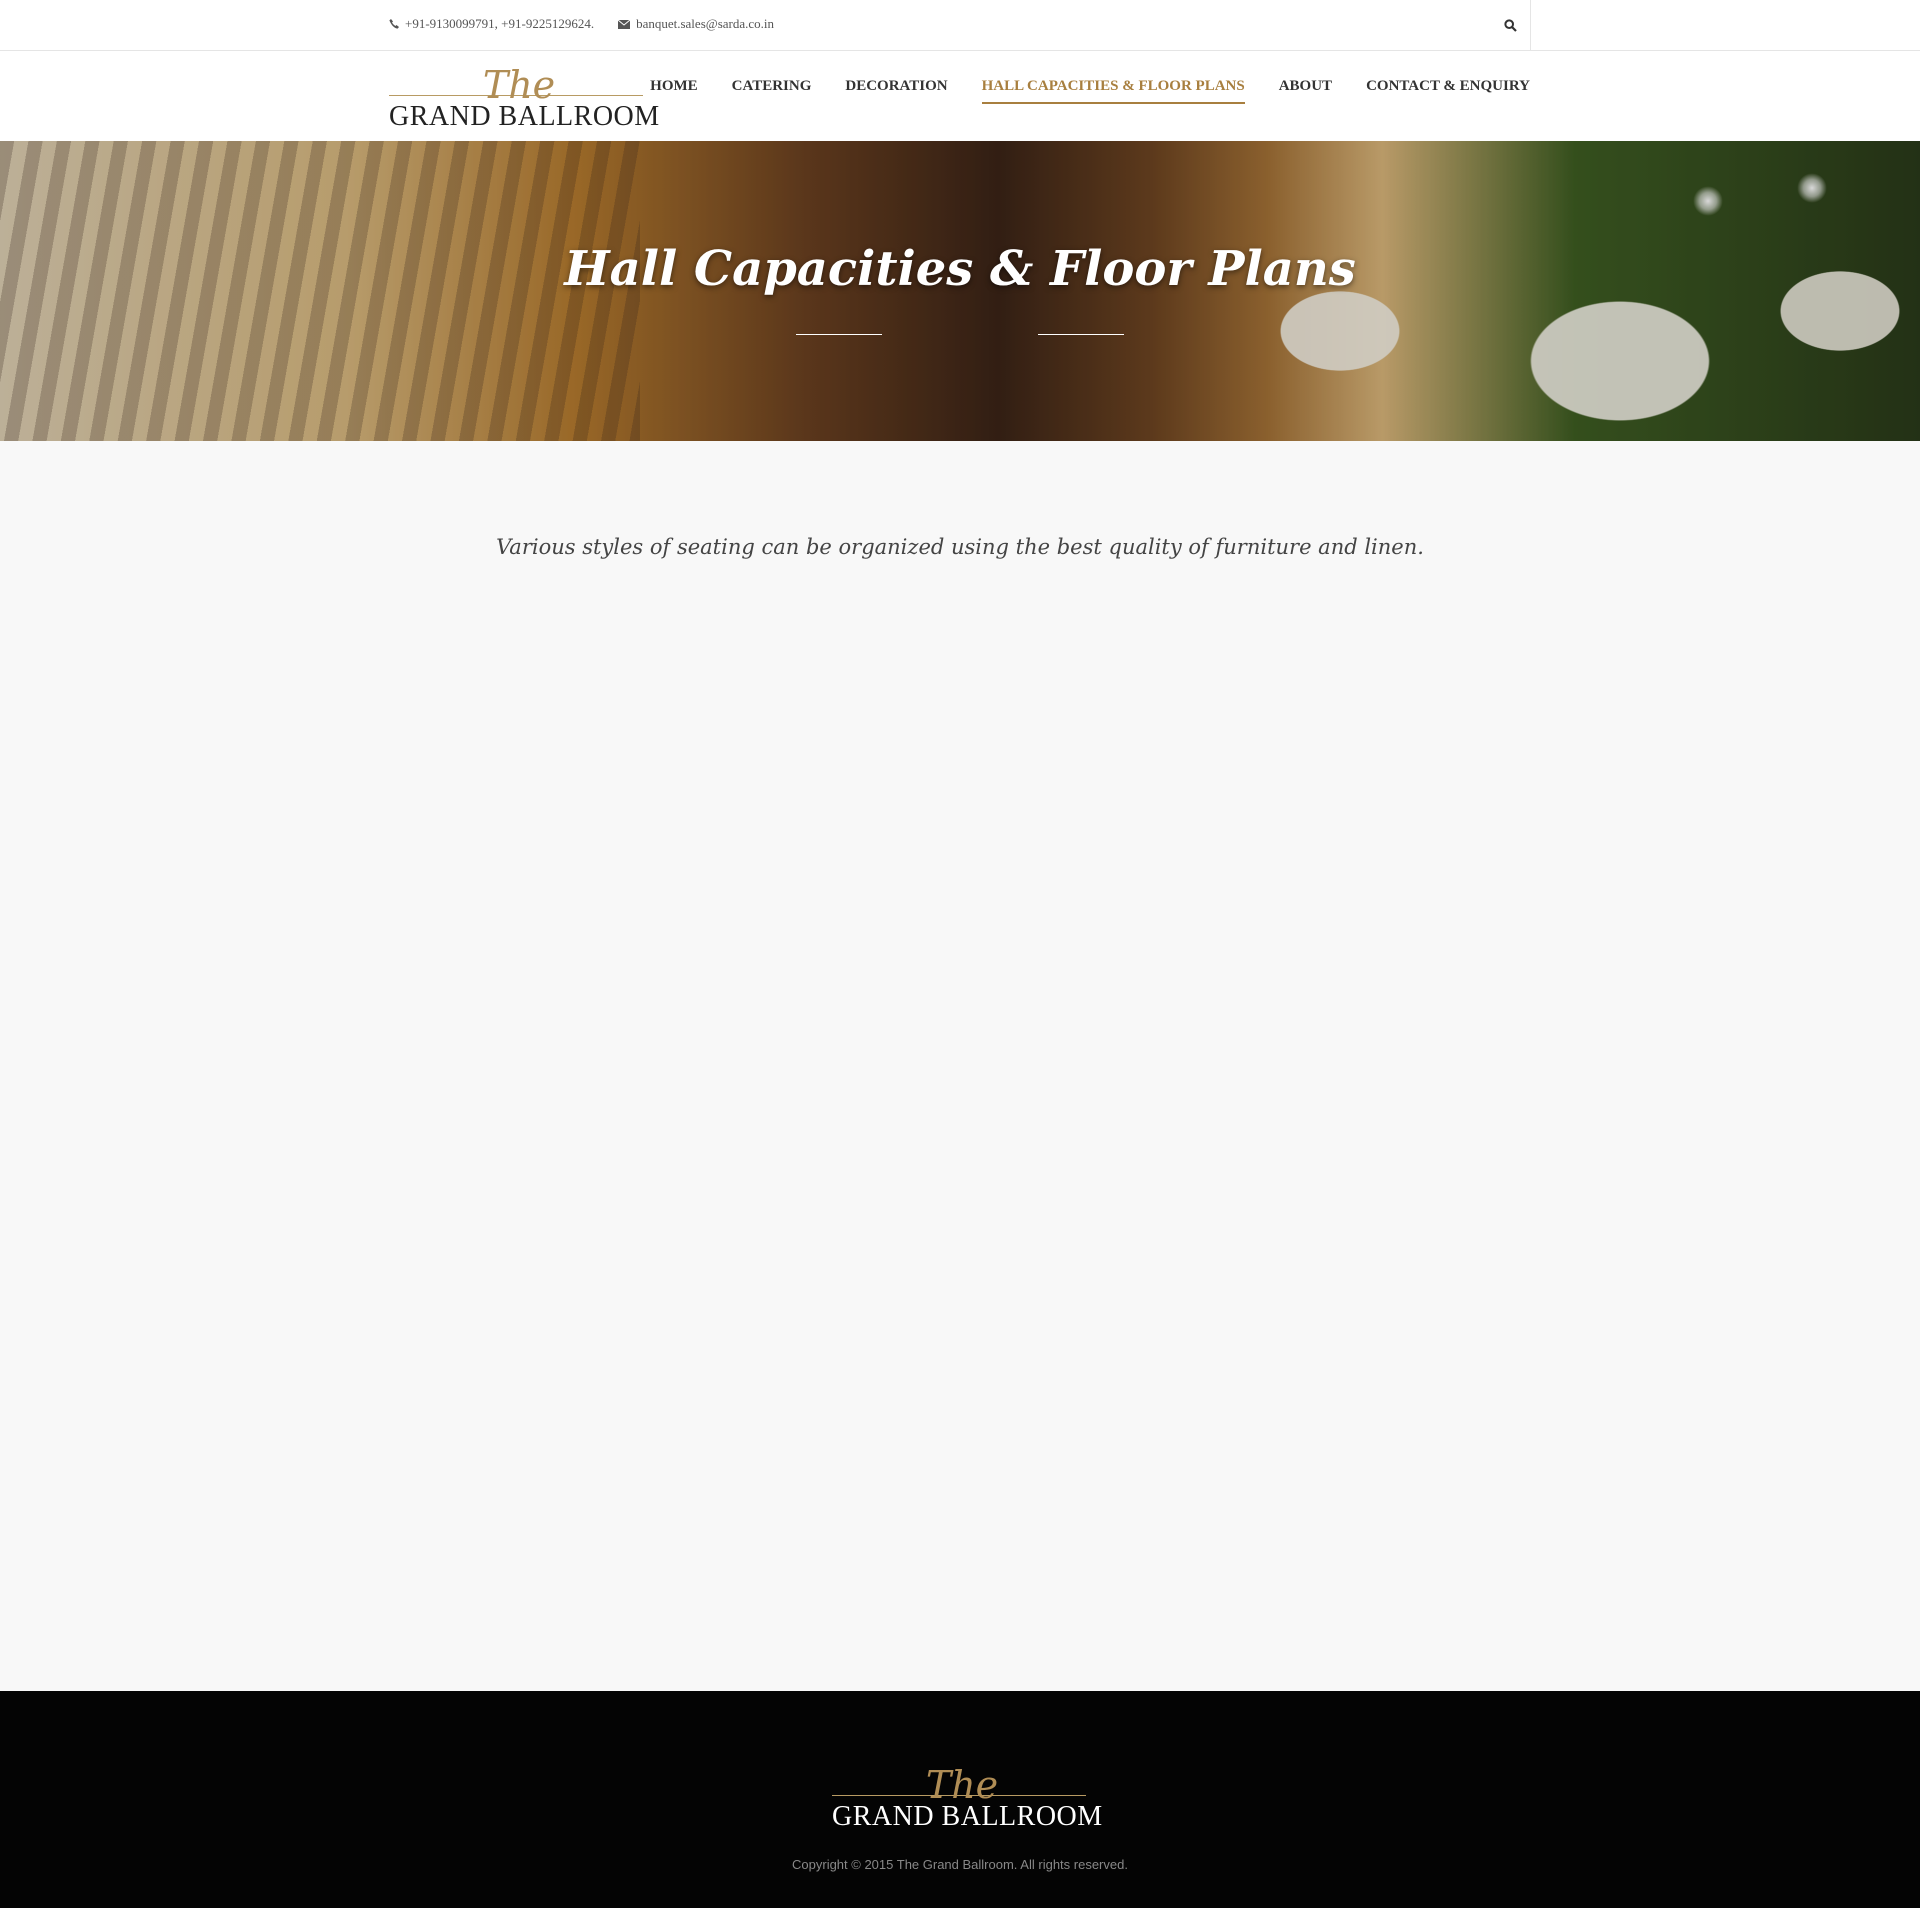 The width and height of the screenshot is (1920, 1908). I want to click on phone-contact: +91-9130099791, +91-9225129624., so click(491, 24).